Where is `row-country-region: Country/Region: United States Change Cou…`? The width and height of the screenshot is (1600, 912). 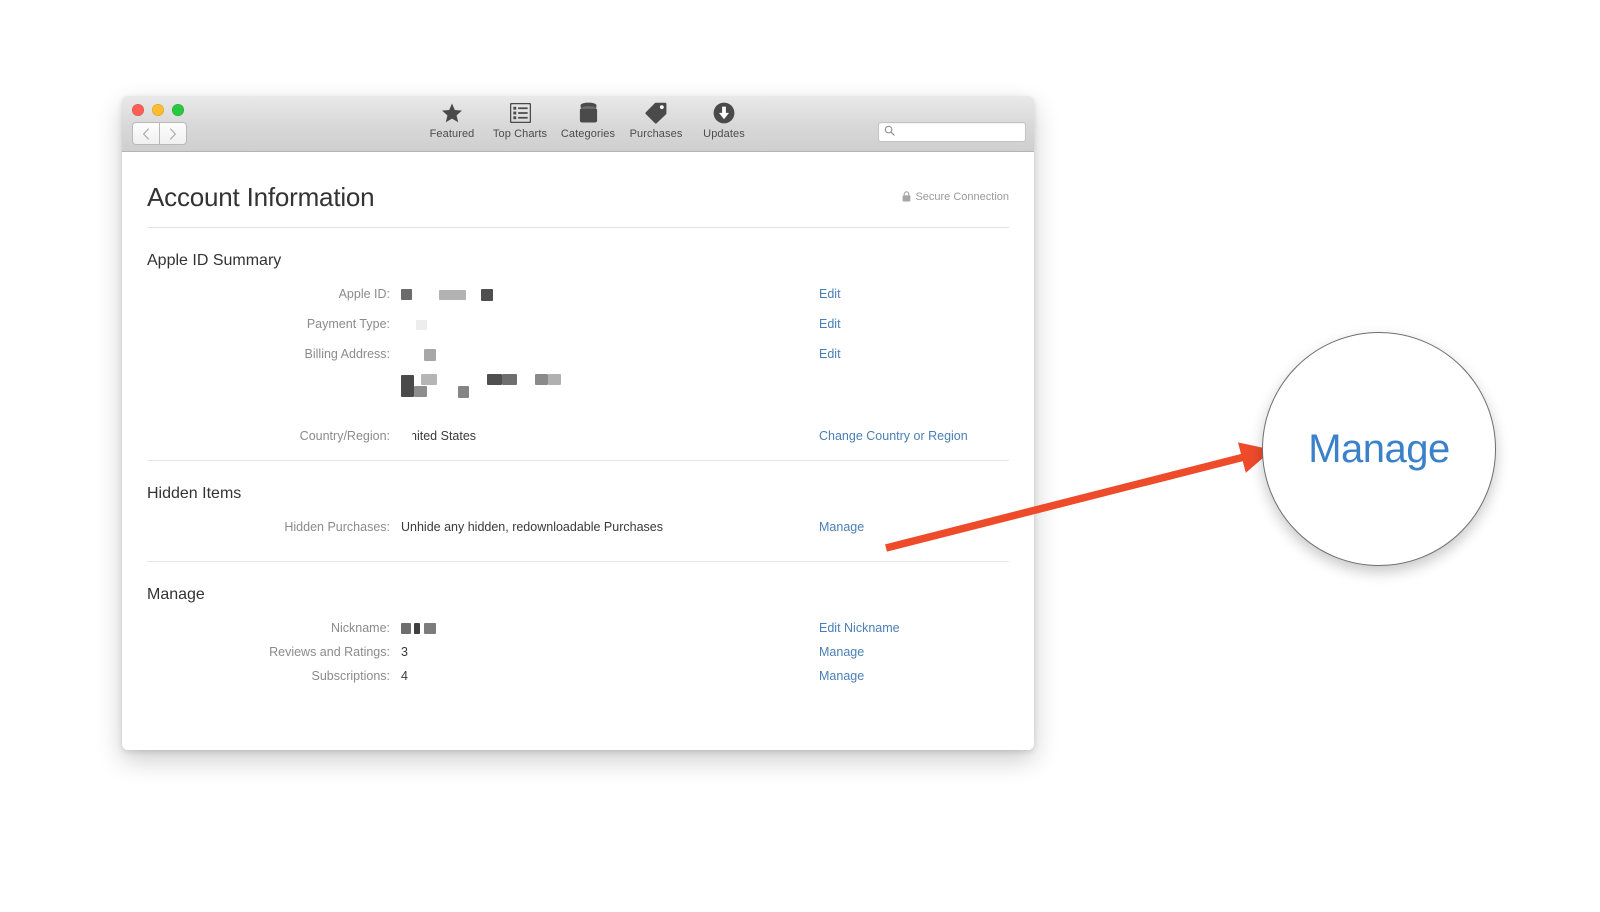 row-country-region: Country/Region: United States Change Cou… is located at coordinates (578, 436).